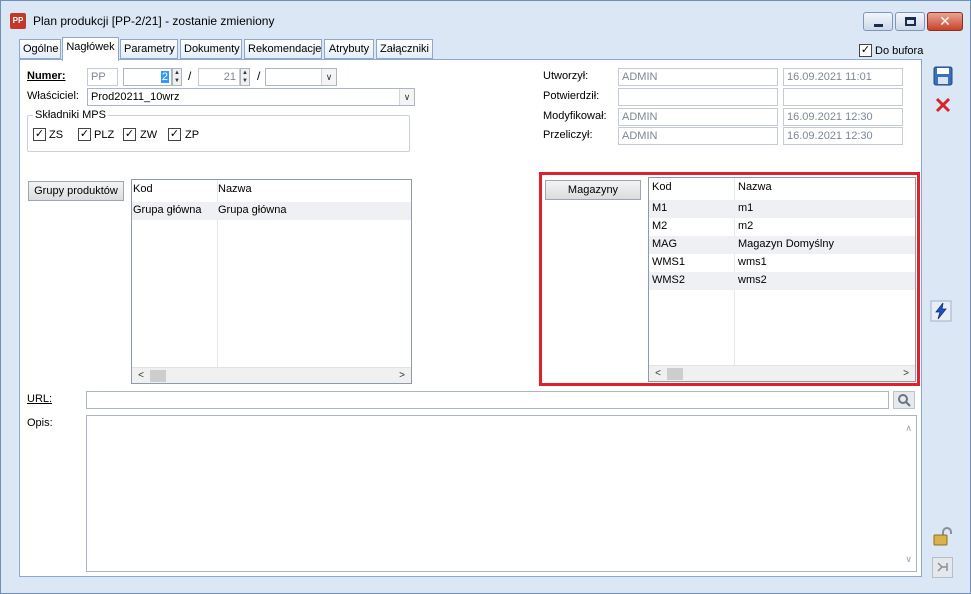 The height and width of the screenshot is (594, 971). I want to click on do-bufora-checkbox: ✓, so click(865, 50).